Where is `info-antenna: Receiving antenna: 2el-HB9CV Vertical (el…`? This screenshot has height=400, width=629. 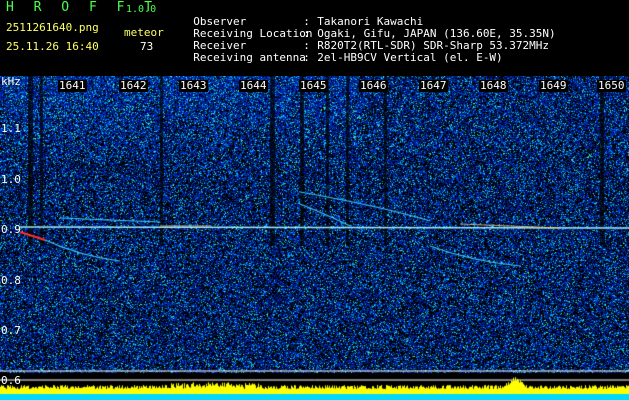 info-antenna: Receiving antenna: 2el-HB9CV Vertical (el… is located at coordinates (341, 52).